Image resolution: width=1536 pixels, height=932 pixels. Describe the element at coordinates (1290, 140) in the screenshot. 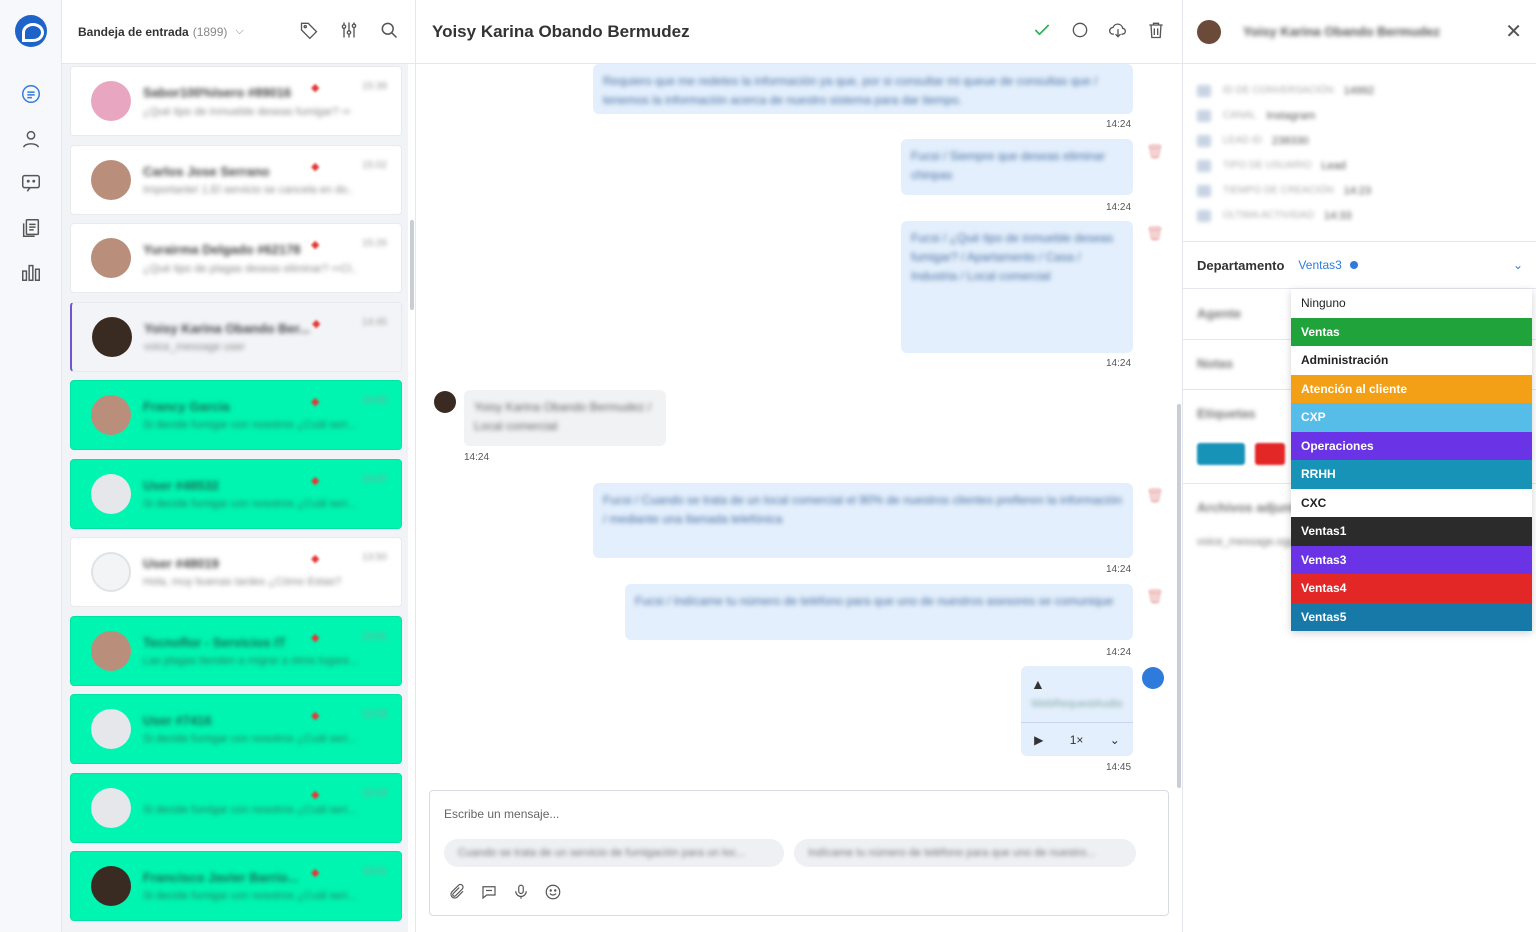

I see `info-value: 238330` at that location.